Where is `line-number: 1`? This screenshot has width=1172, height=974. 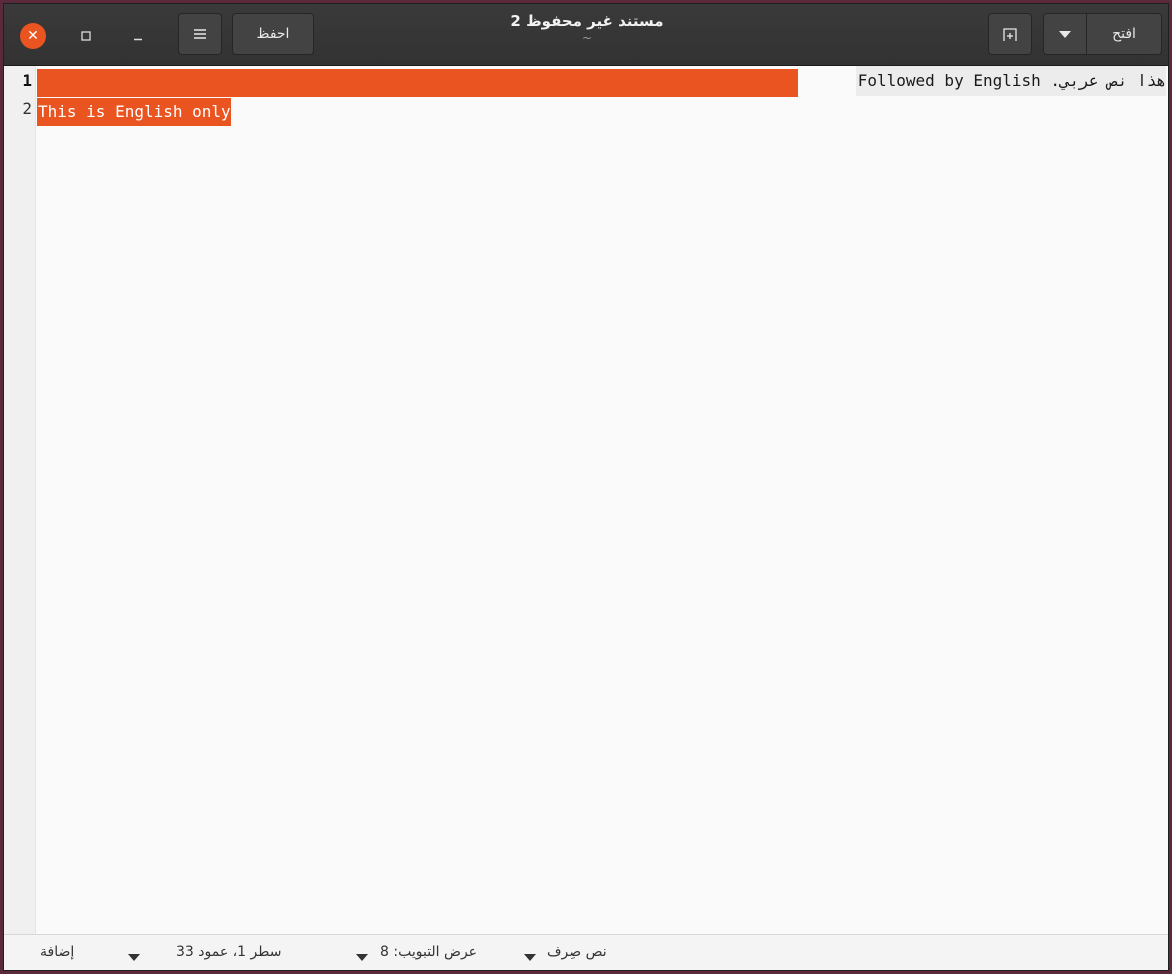 line-number: 1 is located at coordinates (27, 80).